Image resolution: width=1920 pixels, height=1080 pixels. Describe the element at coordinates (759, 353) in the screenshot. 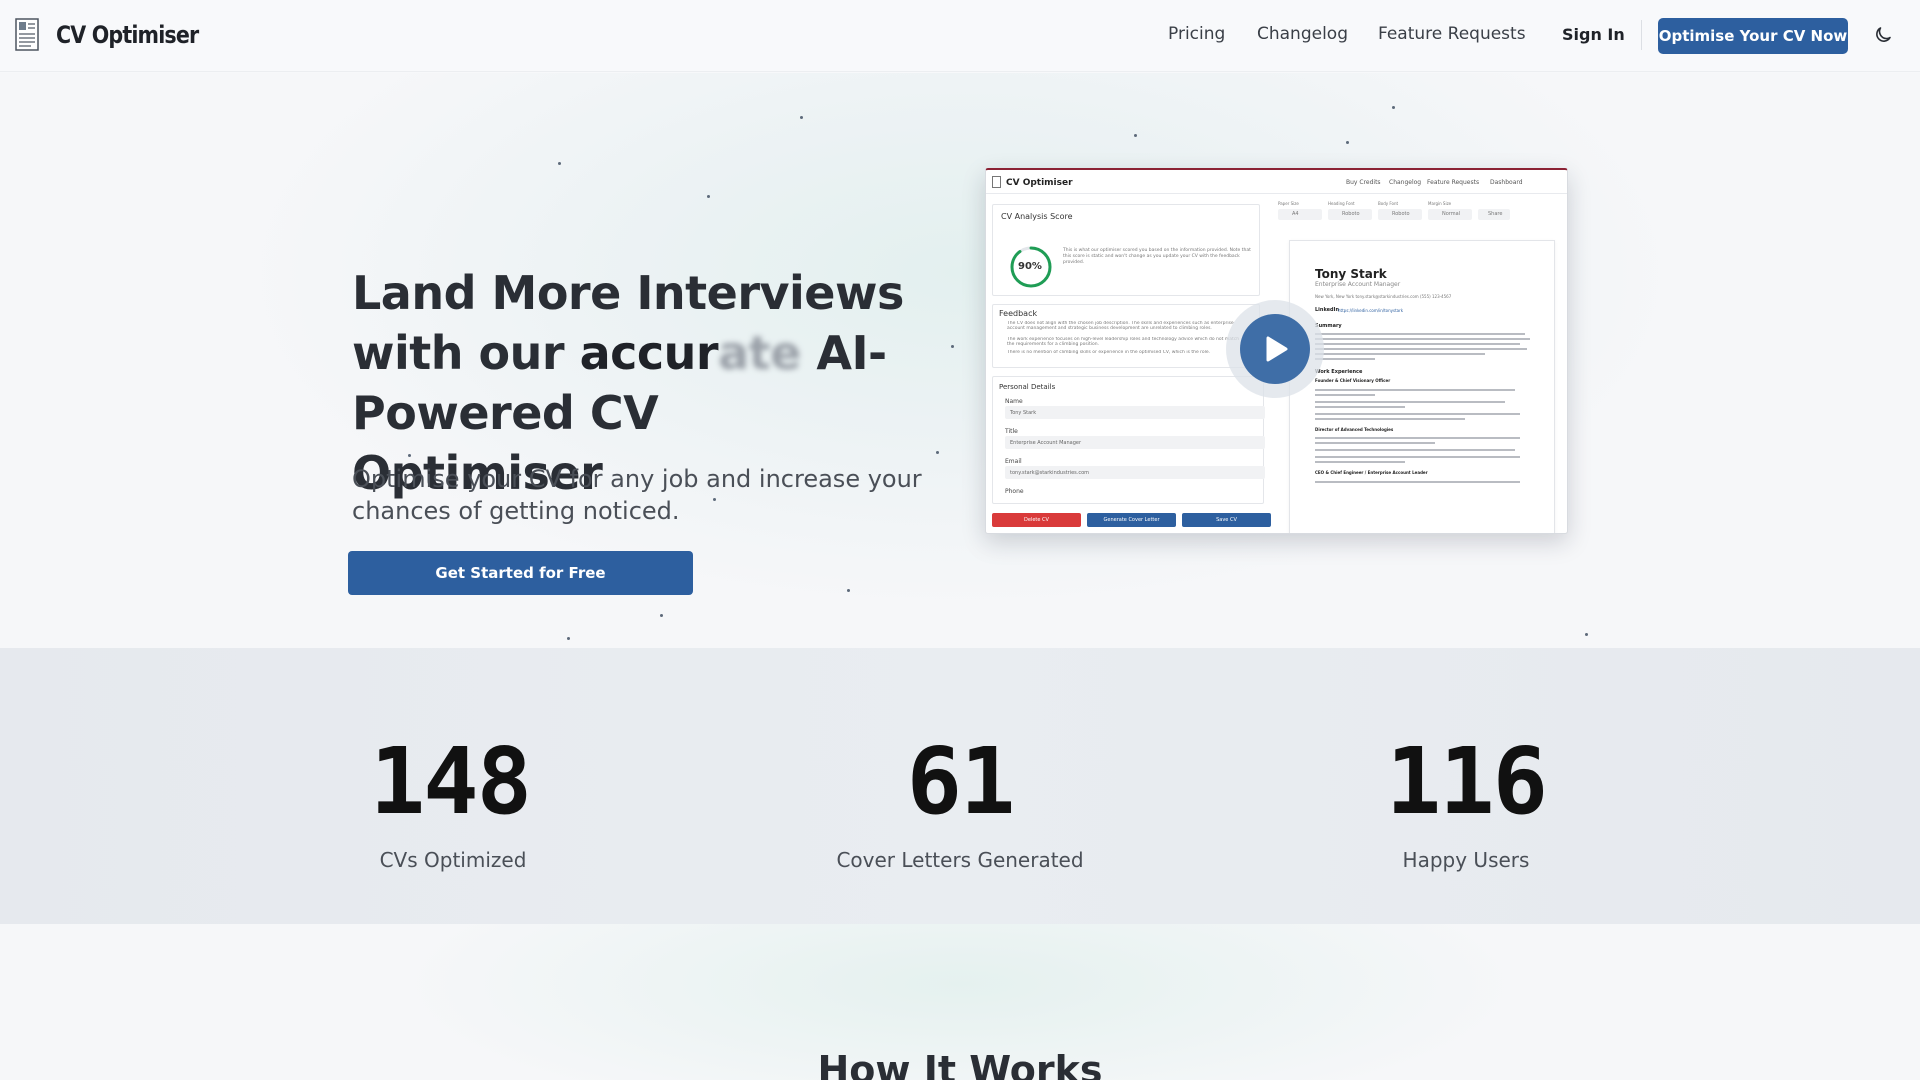

I see `typed-word-fade: ate` at that location.